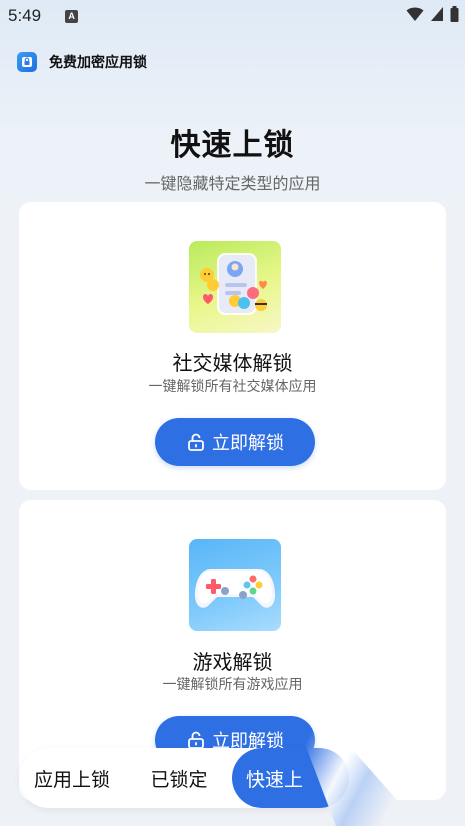  Describe the element at coordinates (232, 62) in the screenshot. I see `app-bar: 免费加密应用锁` at that location.